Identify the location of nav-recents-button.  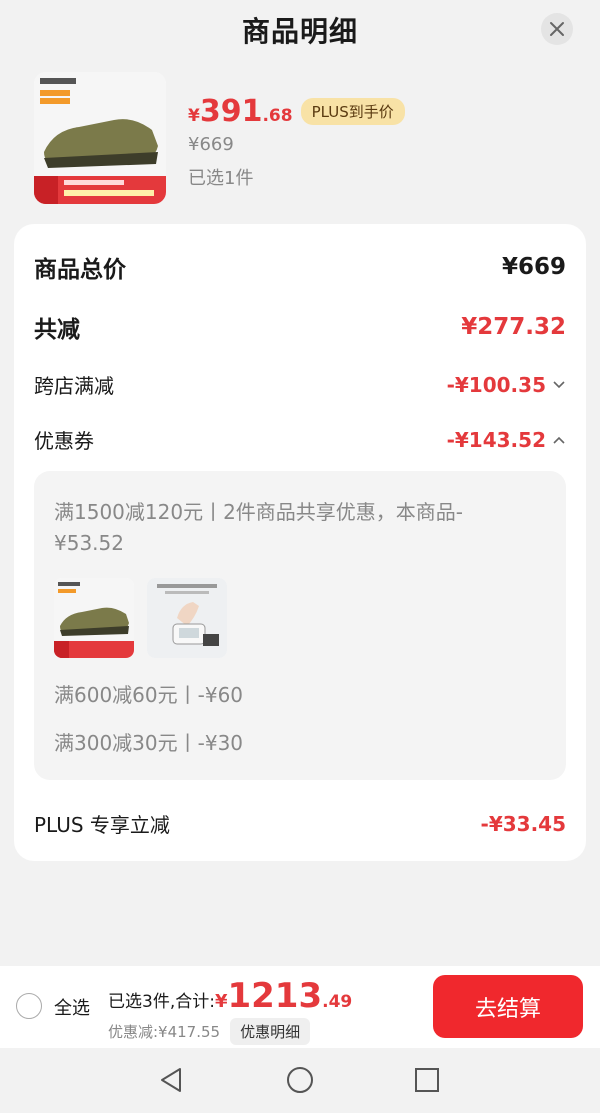
(427, 1080).